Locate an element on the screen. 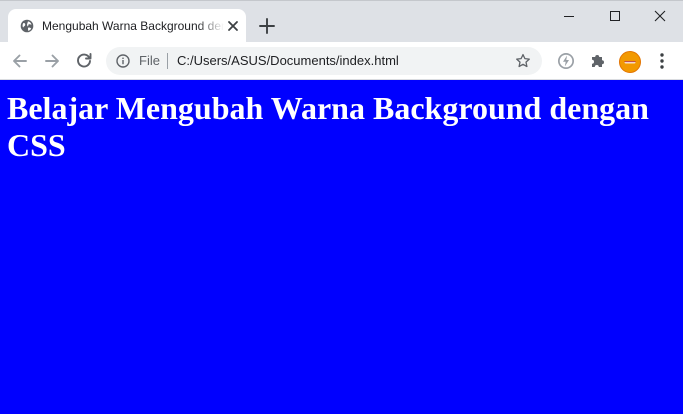 This screenshot has width=683, height=414. puzzle-icon is located at coordinates (598, 61).